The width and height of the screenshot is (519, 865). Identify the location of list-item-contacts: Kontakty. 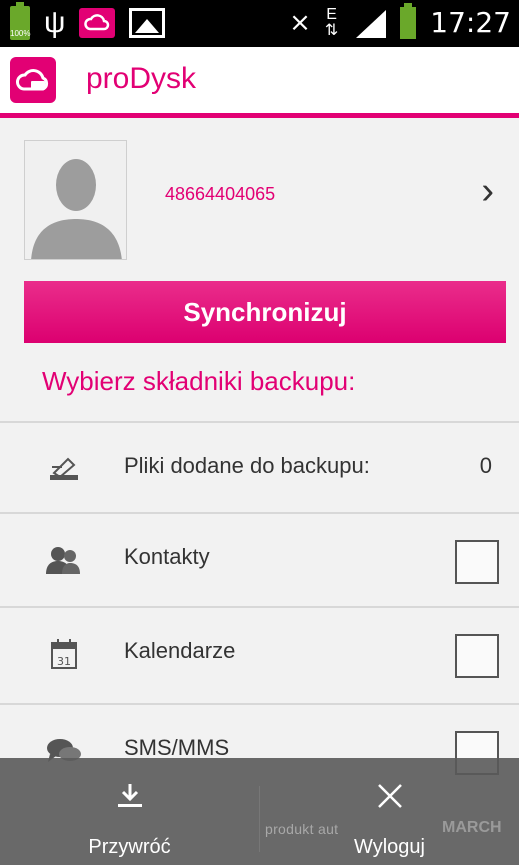
(259, 560).